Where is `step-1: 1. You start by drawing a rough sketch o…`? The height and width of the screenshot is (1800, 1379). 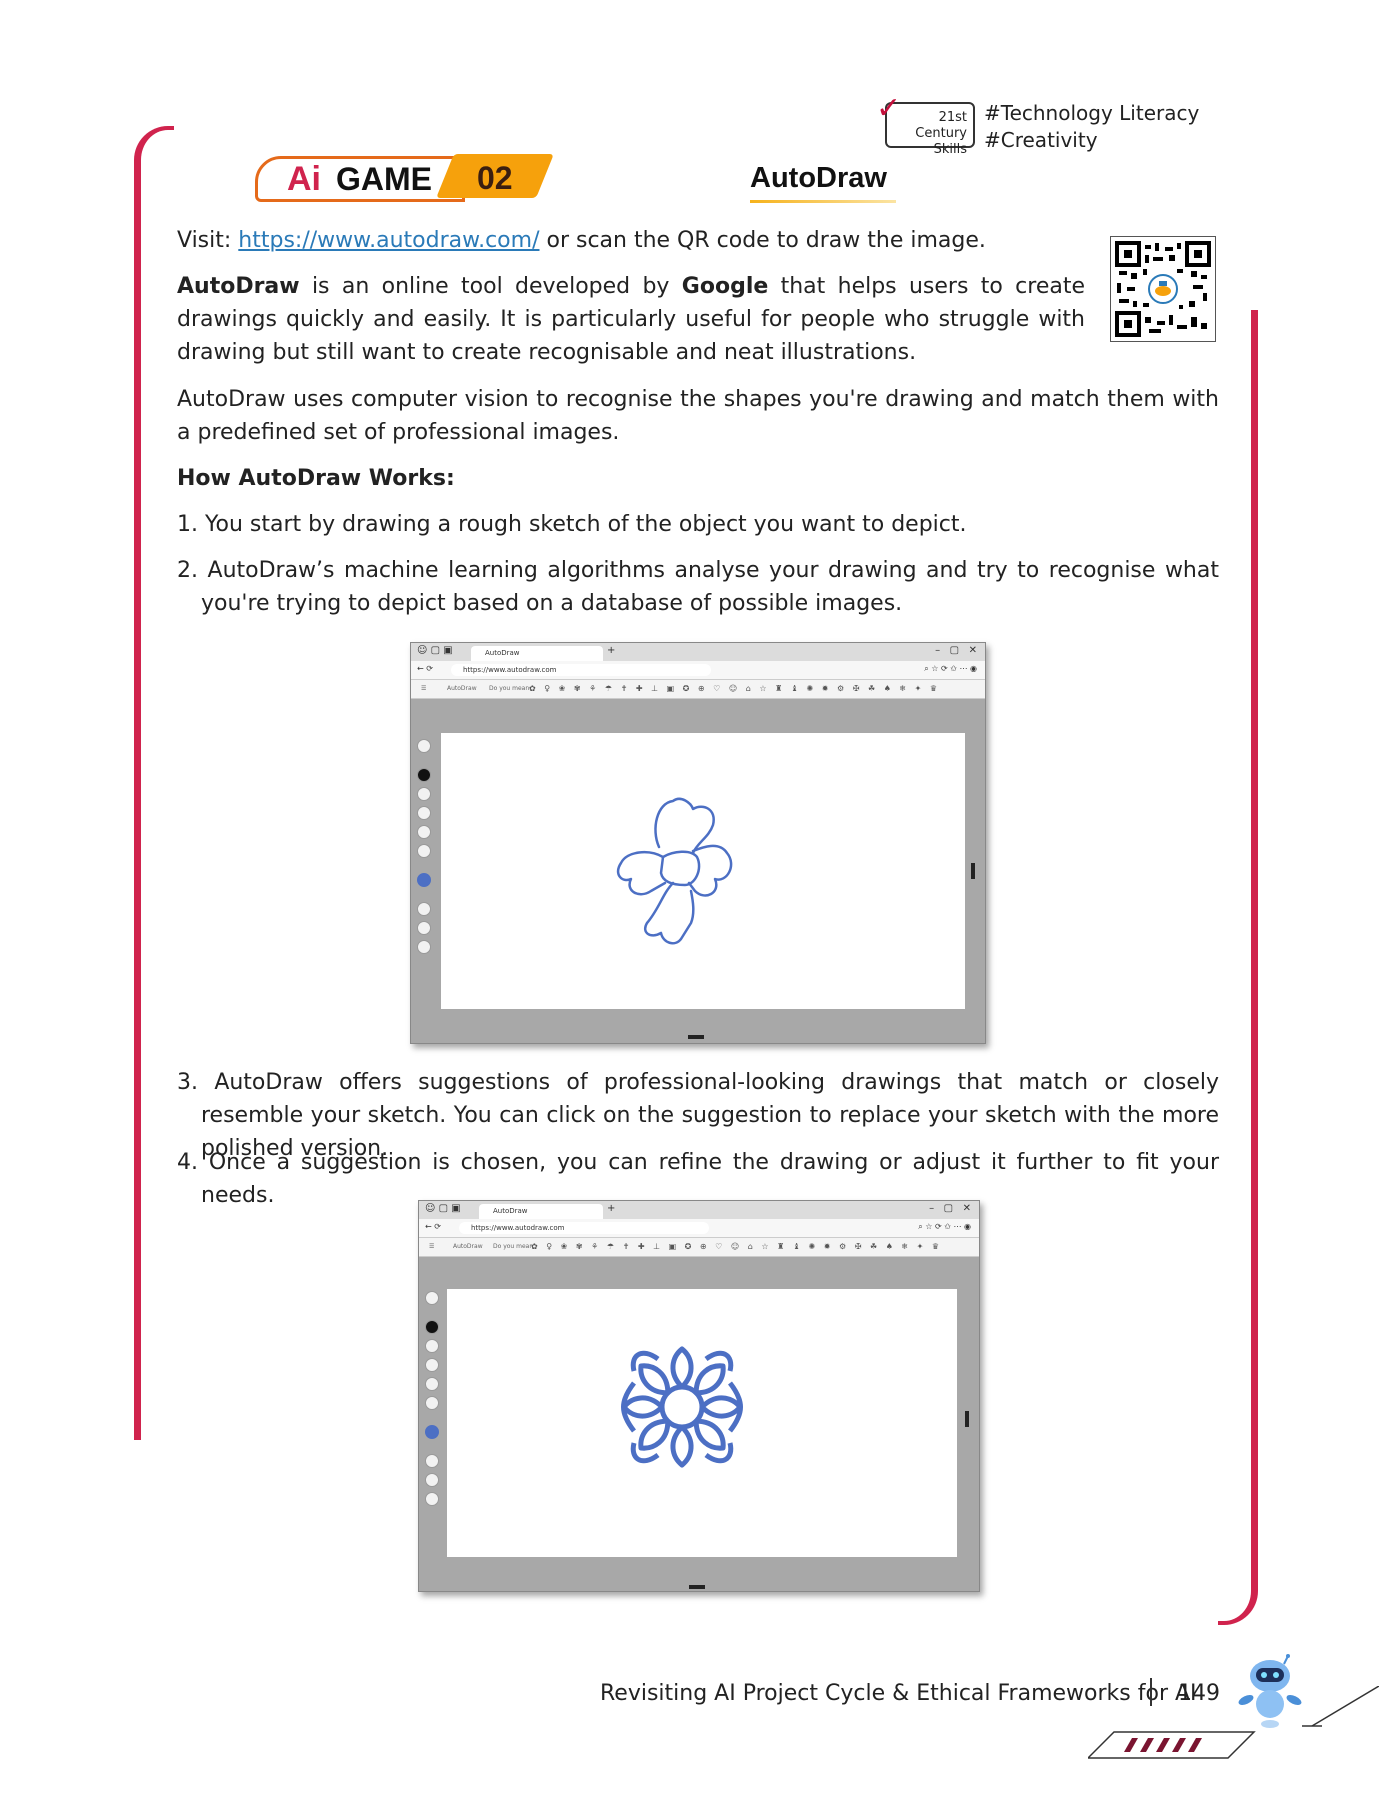 step-1: 1. You start by drawing a rough sketch o… is located at coordinates (572, 524).